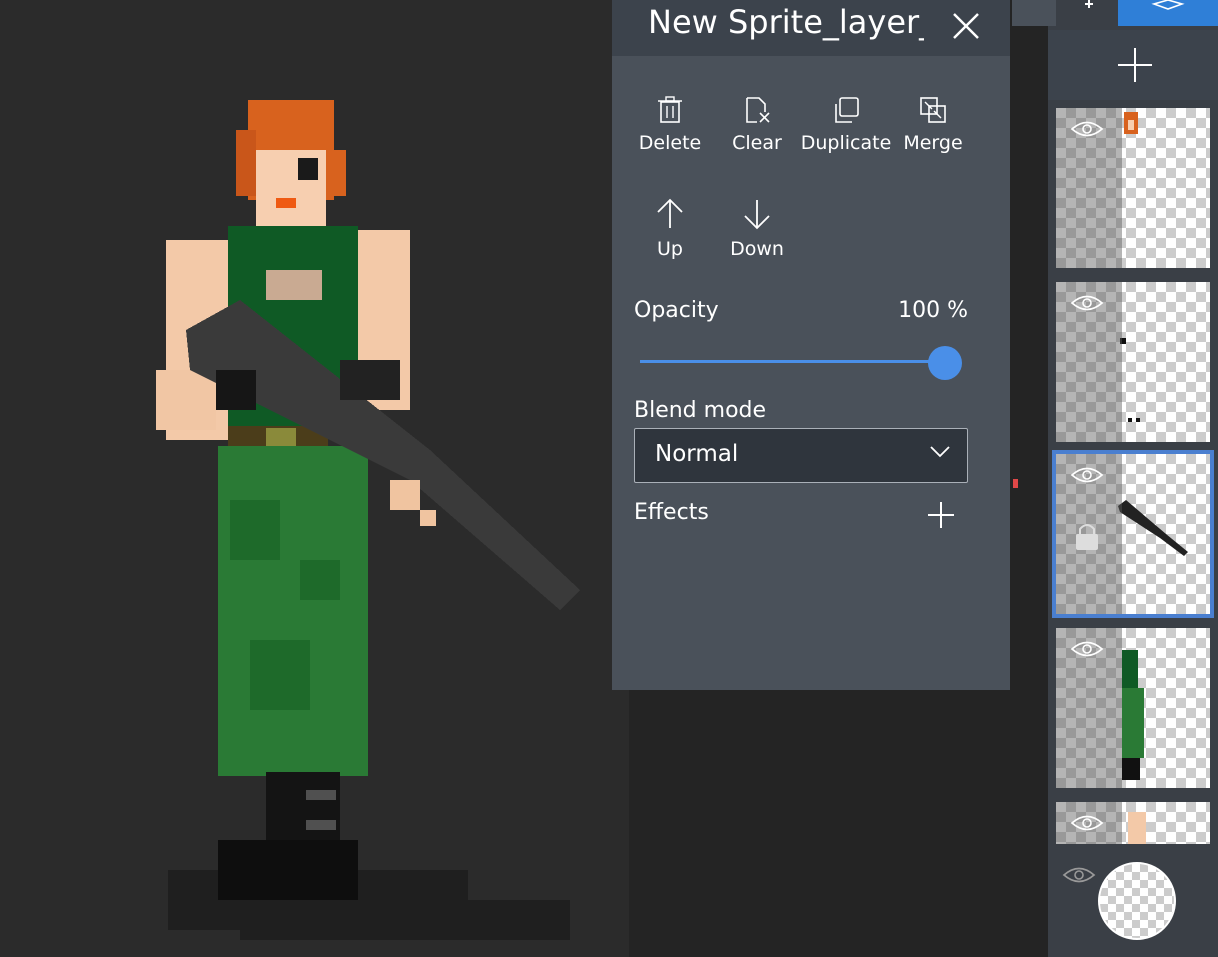 The image size is (1218, 957). I want to click on edge-marker, so click(1015, 483).